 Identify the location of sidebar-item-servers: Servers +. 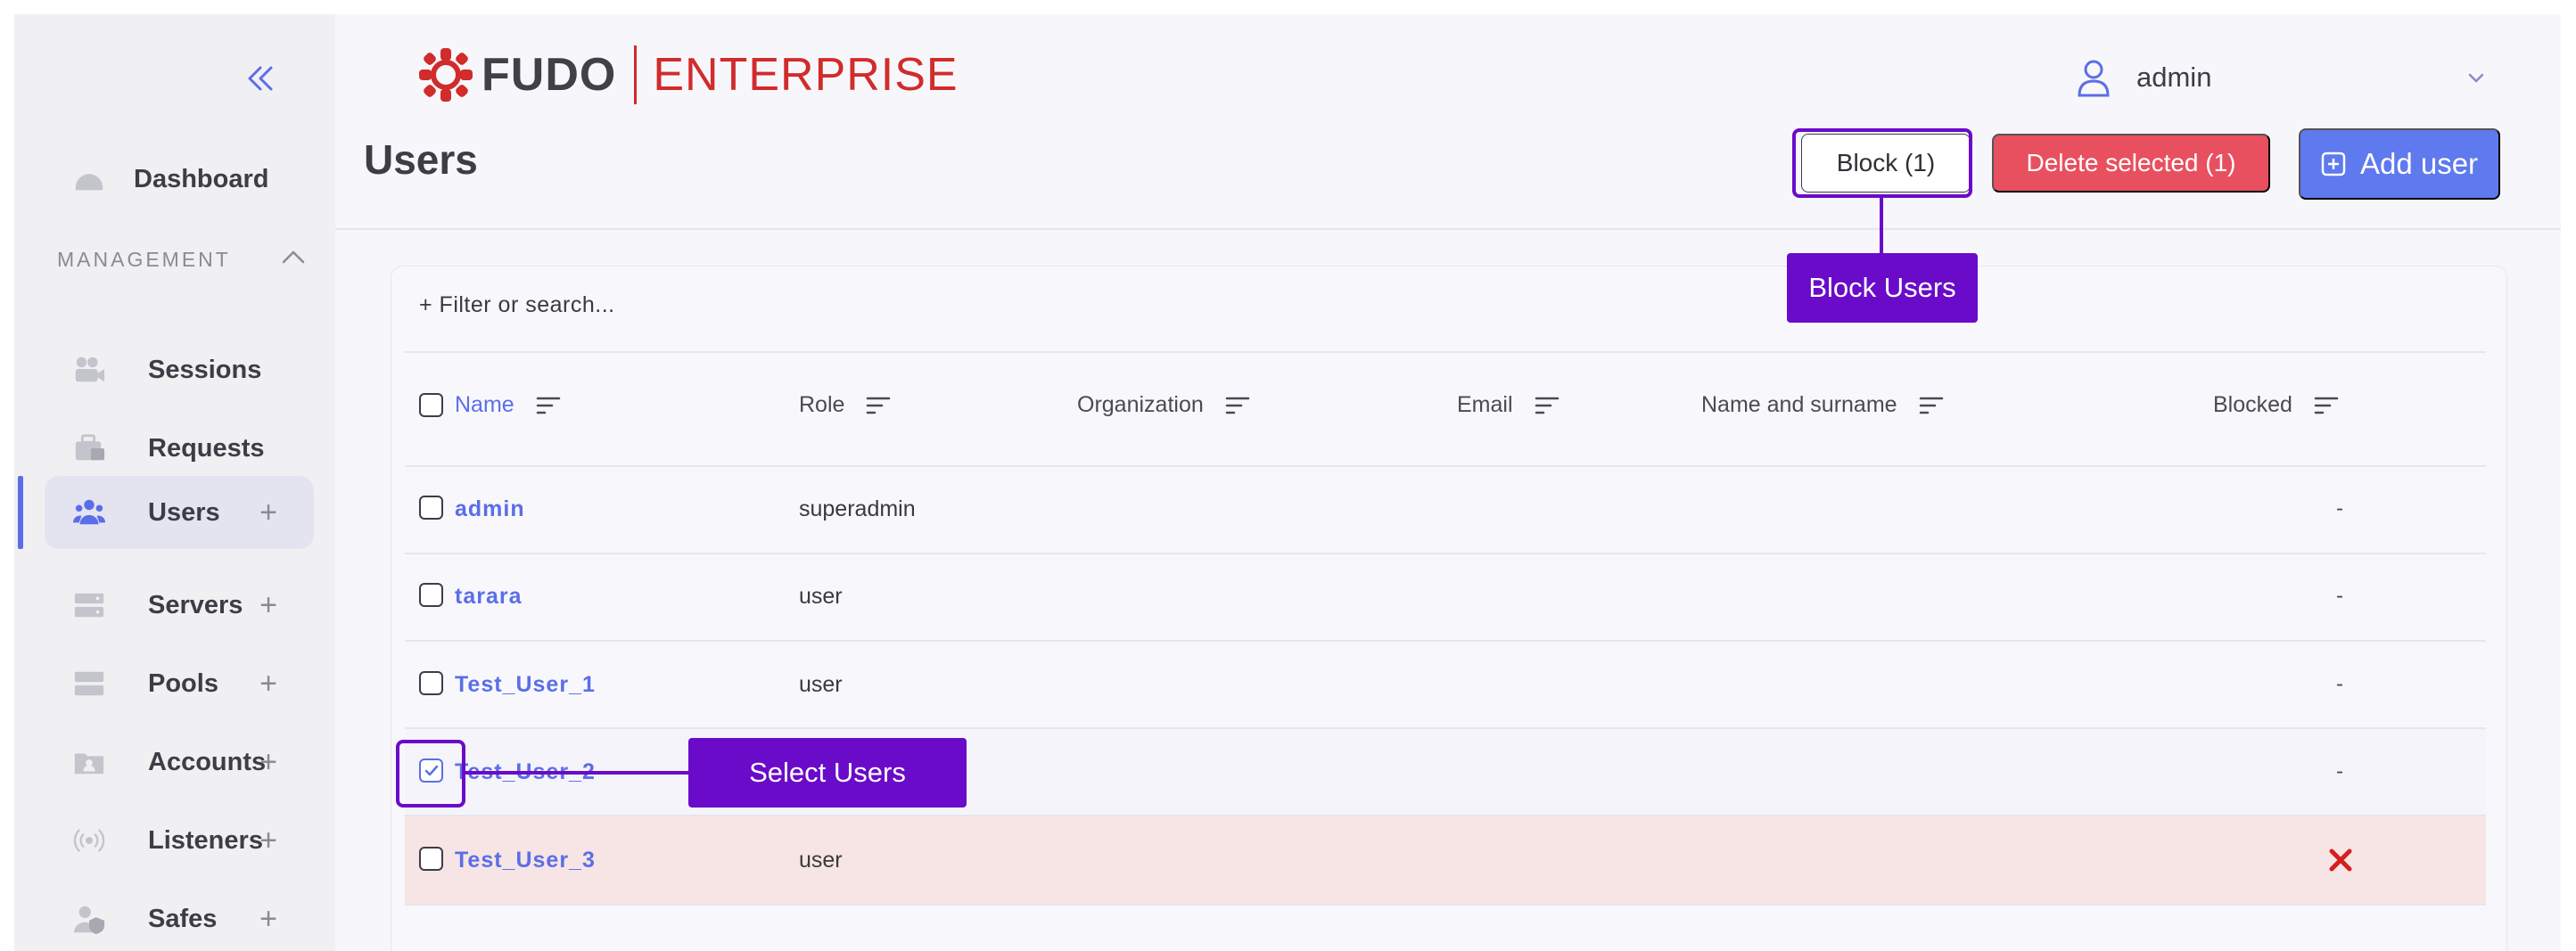
(179, 605).